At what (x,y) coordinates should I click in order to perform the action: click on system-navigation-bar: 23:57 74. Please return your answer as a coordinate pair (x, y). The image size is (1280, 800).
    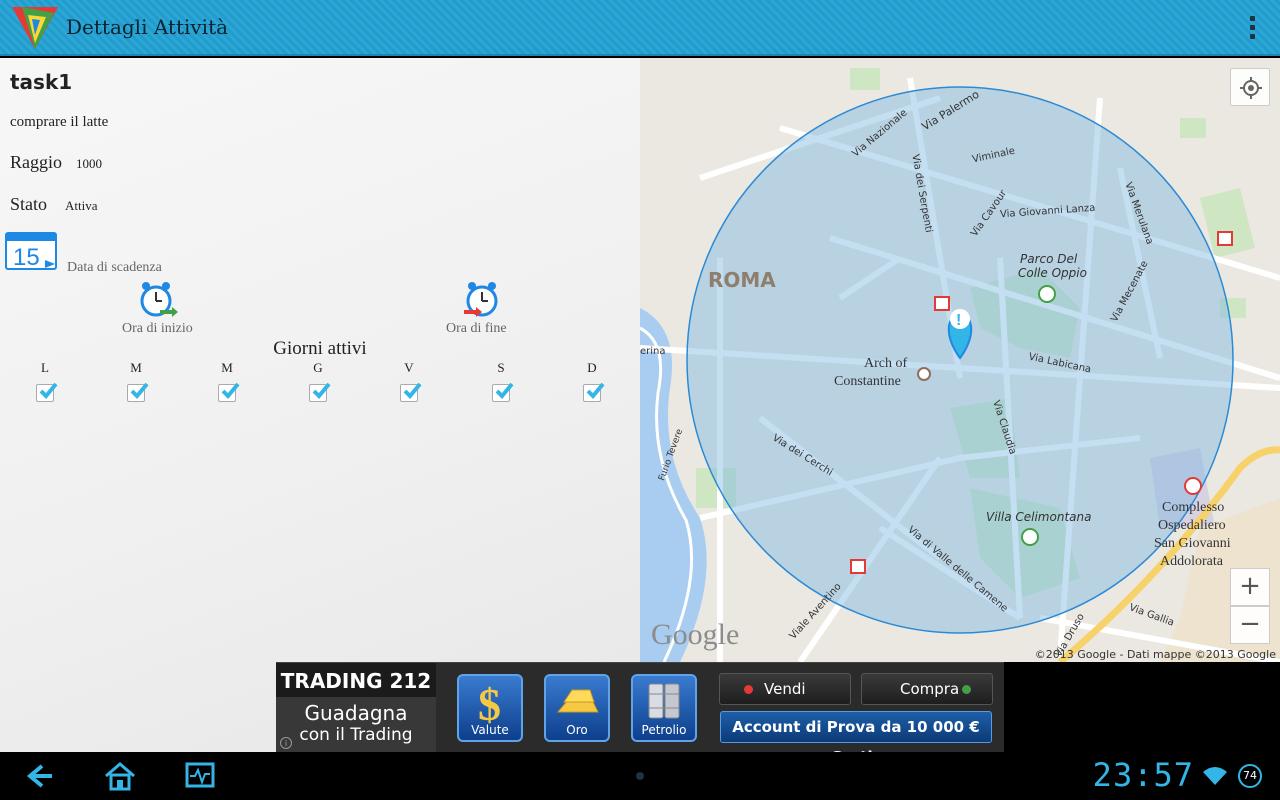
    Looking at the image, I should click on (640, 776).